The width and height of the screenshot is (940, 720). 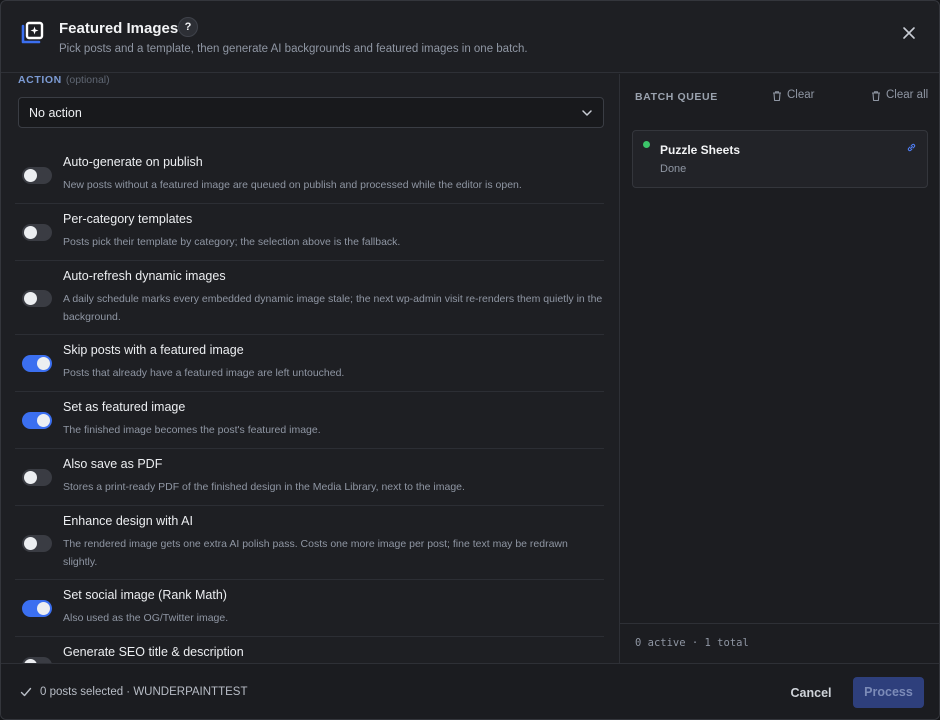 What do you see at coordinates (188, 27) in the screenshot?
I see `help-button: ?` at bounding box center [188, 27].